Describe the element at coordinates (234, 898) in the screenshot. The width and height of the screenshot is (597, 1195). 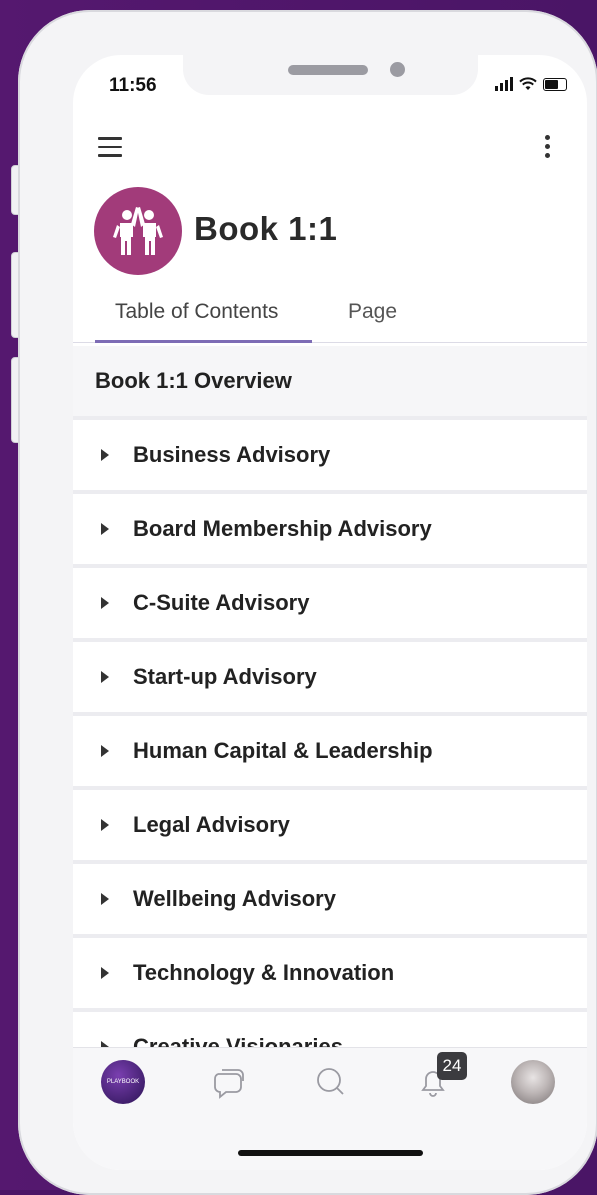
I see `toc-row-label: Wellbeing Advisory` at that location.